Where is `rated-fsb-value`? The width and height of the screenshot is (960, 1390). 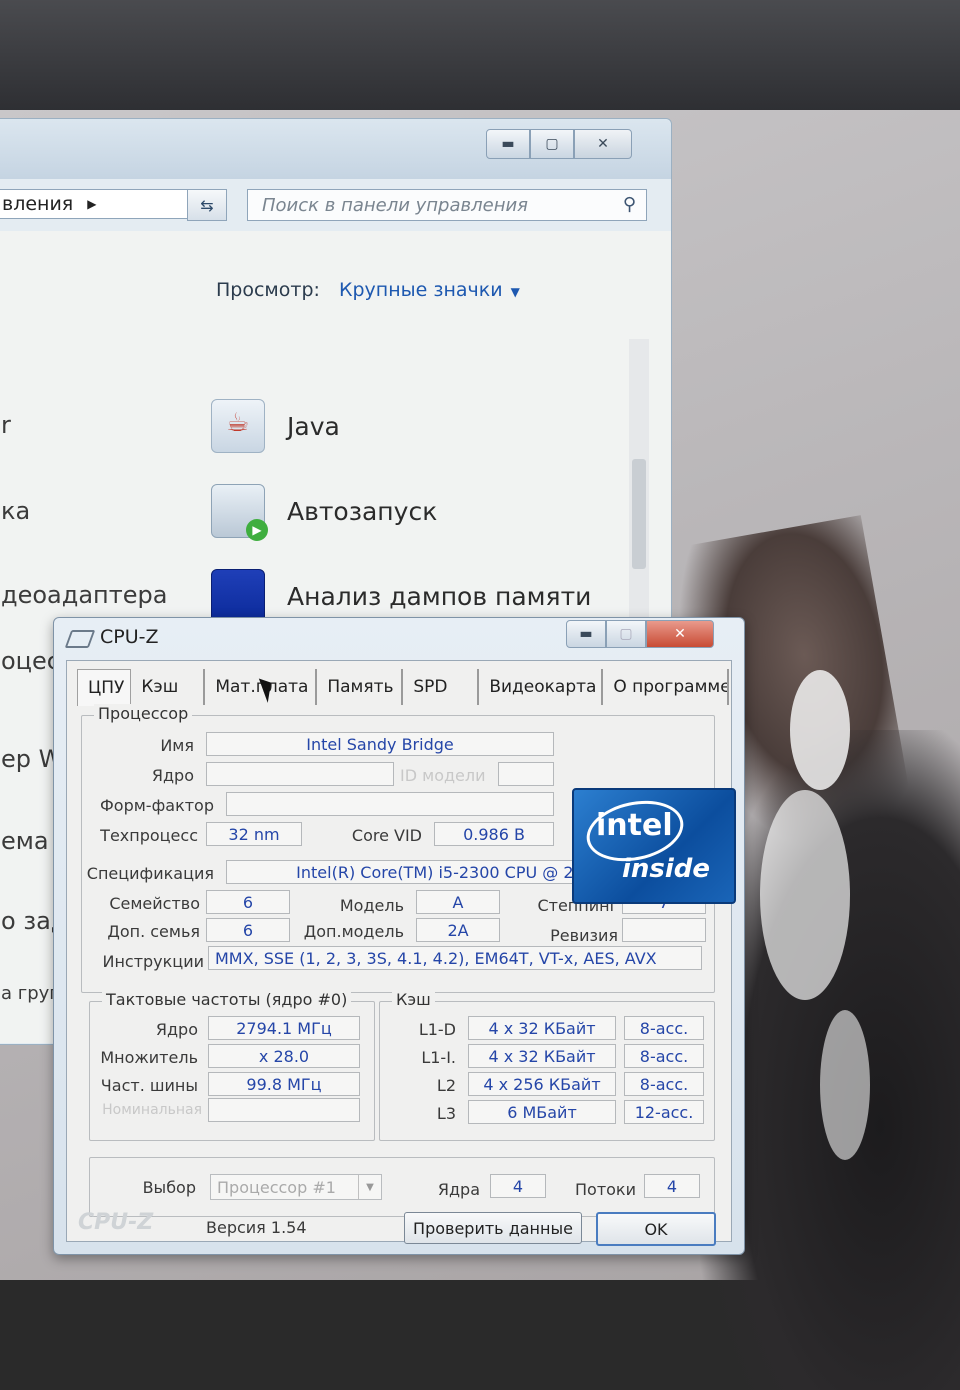
rated-fsb-value is located at coordinates (284, 1110).